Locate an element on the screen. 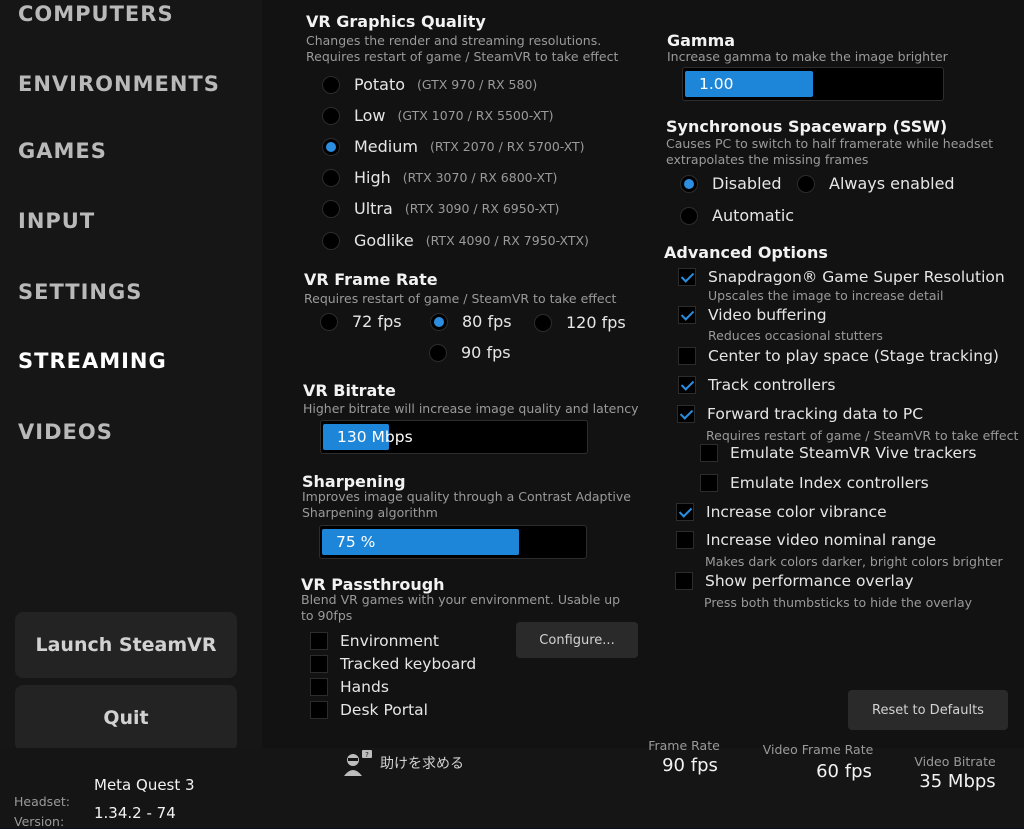 This screenshot has height=829, width=1024. adv-snapdragon-gsr: Snapdragon® Game Super Resolution is located at coordinates (841, 277).